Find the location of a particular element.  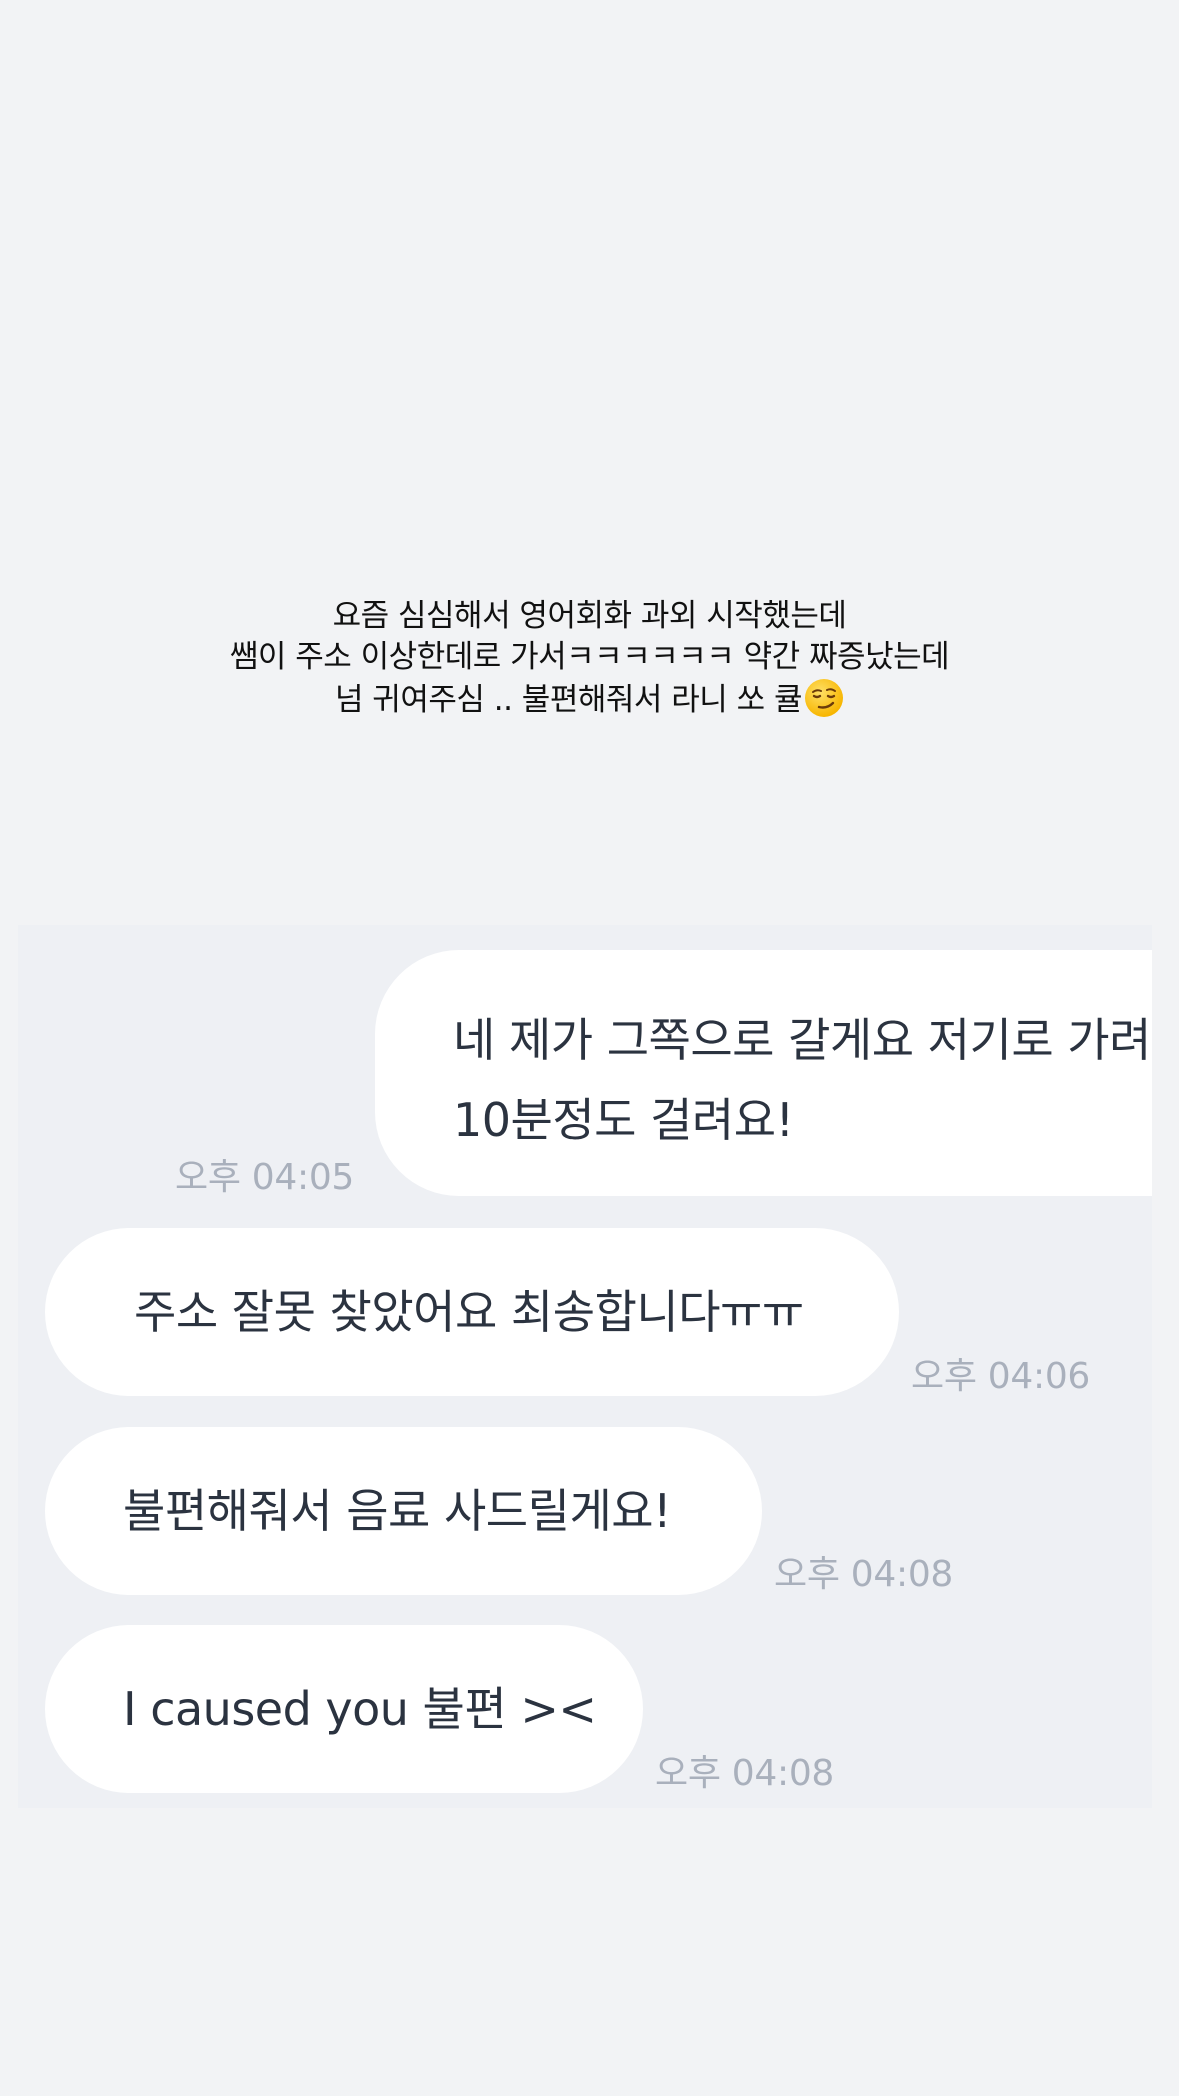

message-text-line-2: 10분정도 걸려요! is located at coordinates (623, 1120).